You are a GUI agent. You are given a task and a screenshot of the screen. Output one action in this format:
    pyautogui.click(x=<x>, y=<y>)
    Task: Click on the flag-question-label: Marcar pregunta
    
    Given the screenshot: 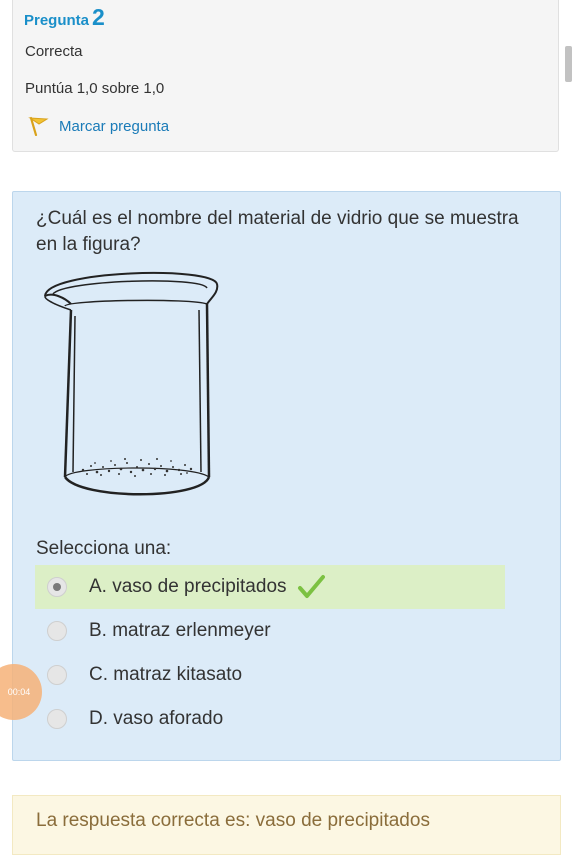 What is the action you would take?
    pyautogui.click(x=114, y=126)
    